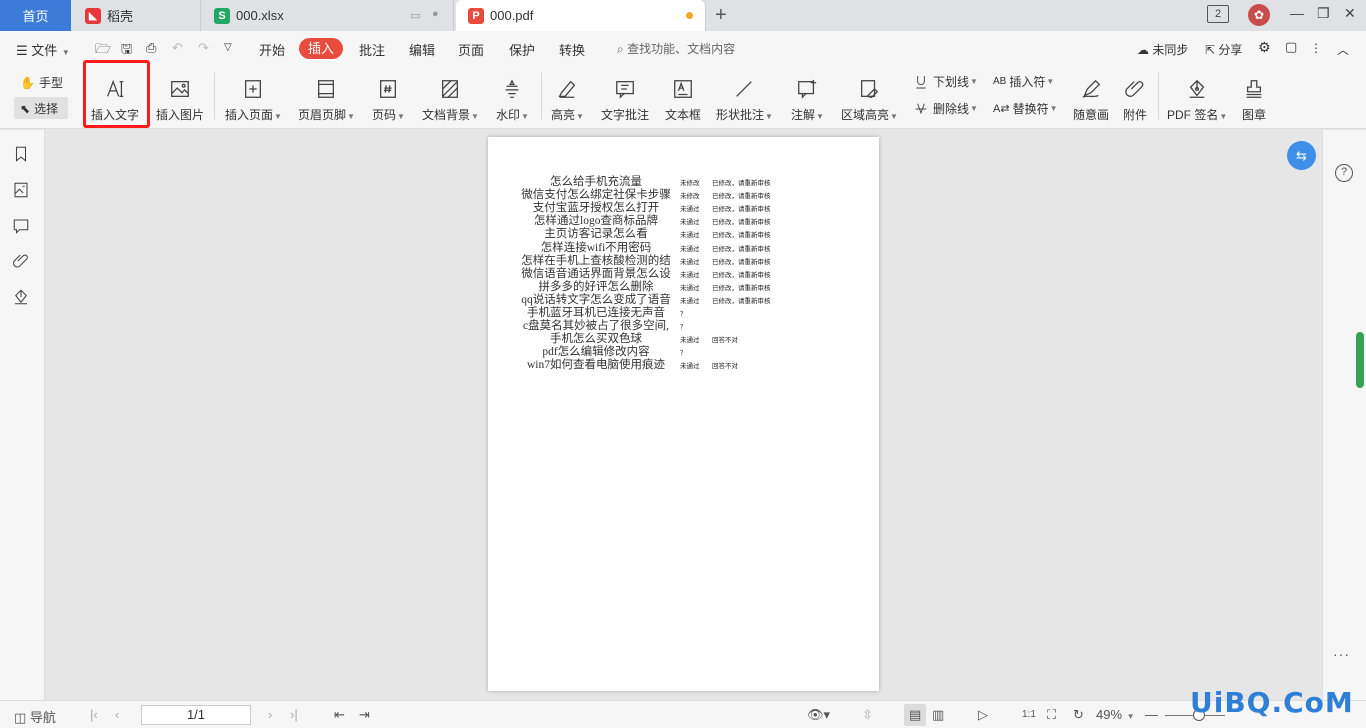 The width and height of the screenshot is (1366, 728). What do you see at coordinates (1341, 654) in the screenshot?
I see `more-options-icon: ···` at bounding box center [1341, 654].